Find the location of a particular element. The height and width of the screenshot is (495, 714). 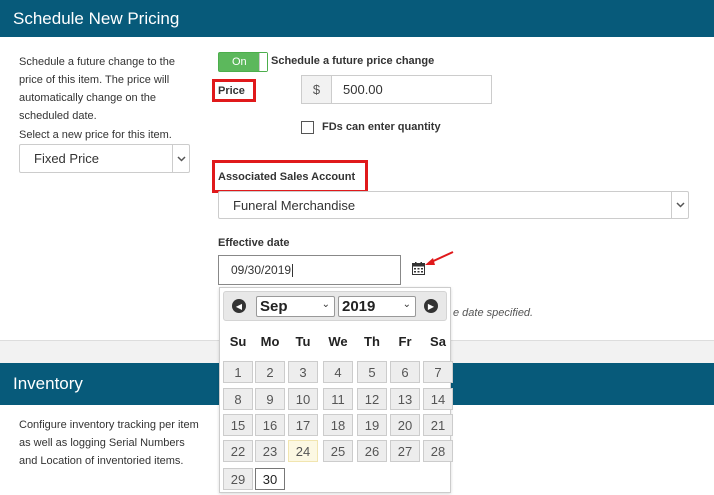

weekday-label: Su is located at coordinates (238, 341).